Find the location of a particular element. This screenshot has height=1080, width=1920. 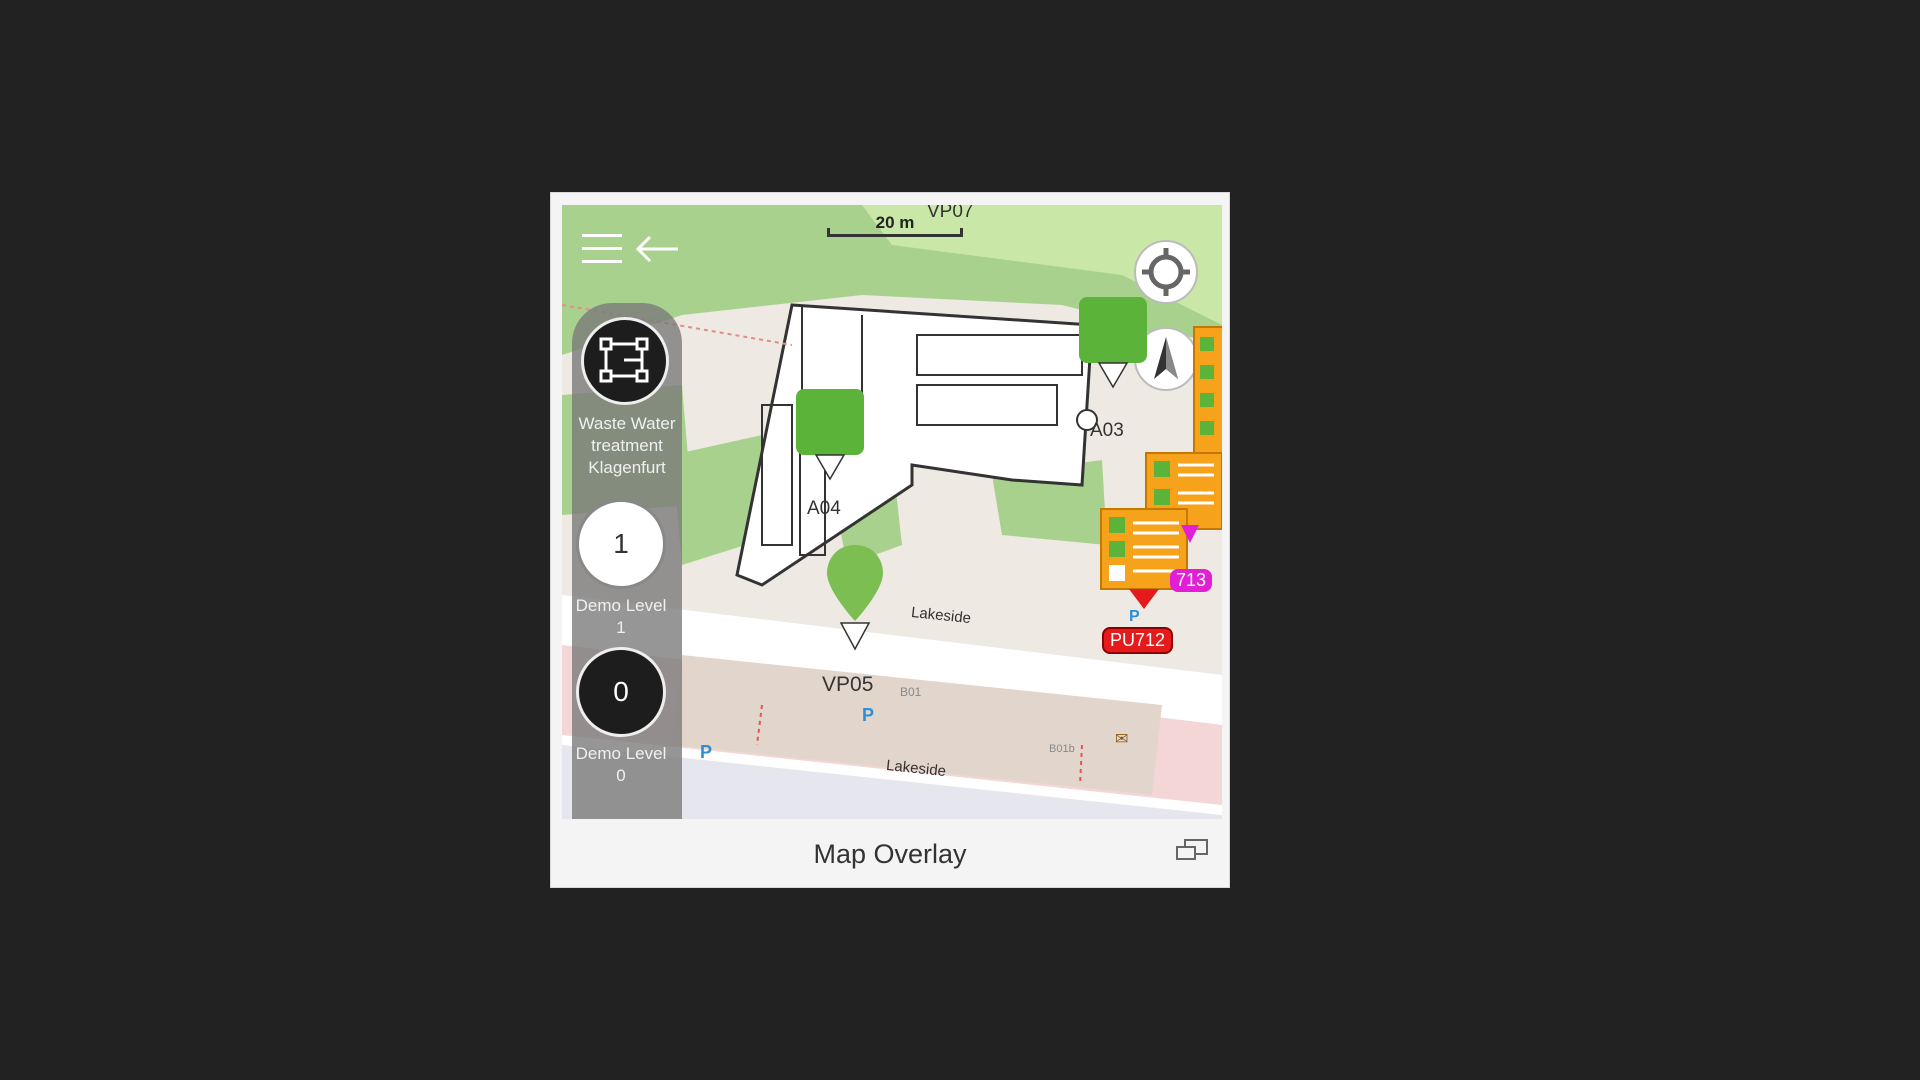

task-marker-cluster is located at coordinates (1207, 395).